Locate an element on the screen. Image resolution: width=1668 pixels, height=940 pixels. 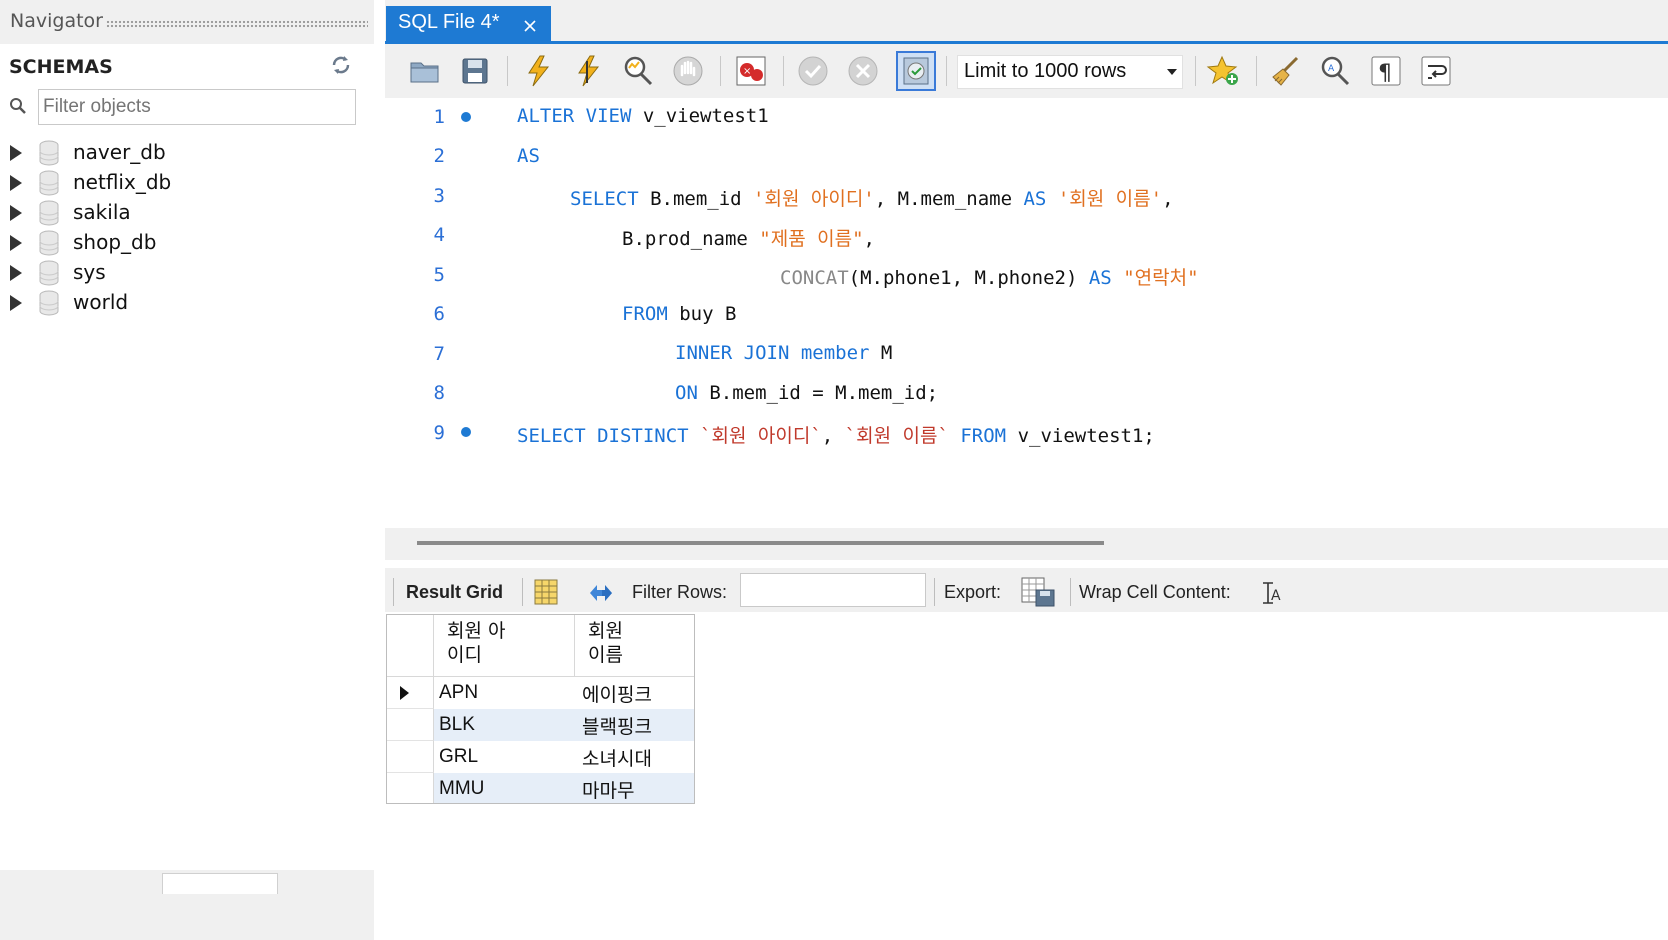
navigator-title: Navigator is located at coordinates (56, 21).